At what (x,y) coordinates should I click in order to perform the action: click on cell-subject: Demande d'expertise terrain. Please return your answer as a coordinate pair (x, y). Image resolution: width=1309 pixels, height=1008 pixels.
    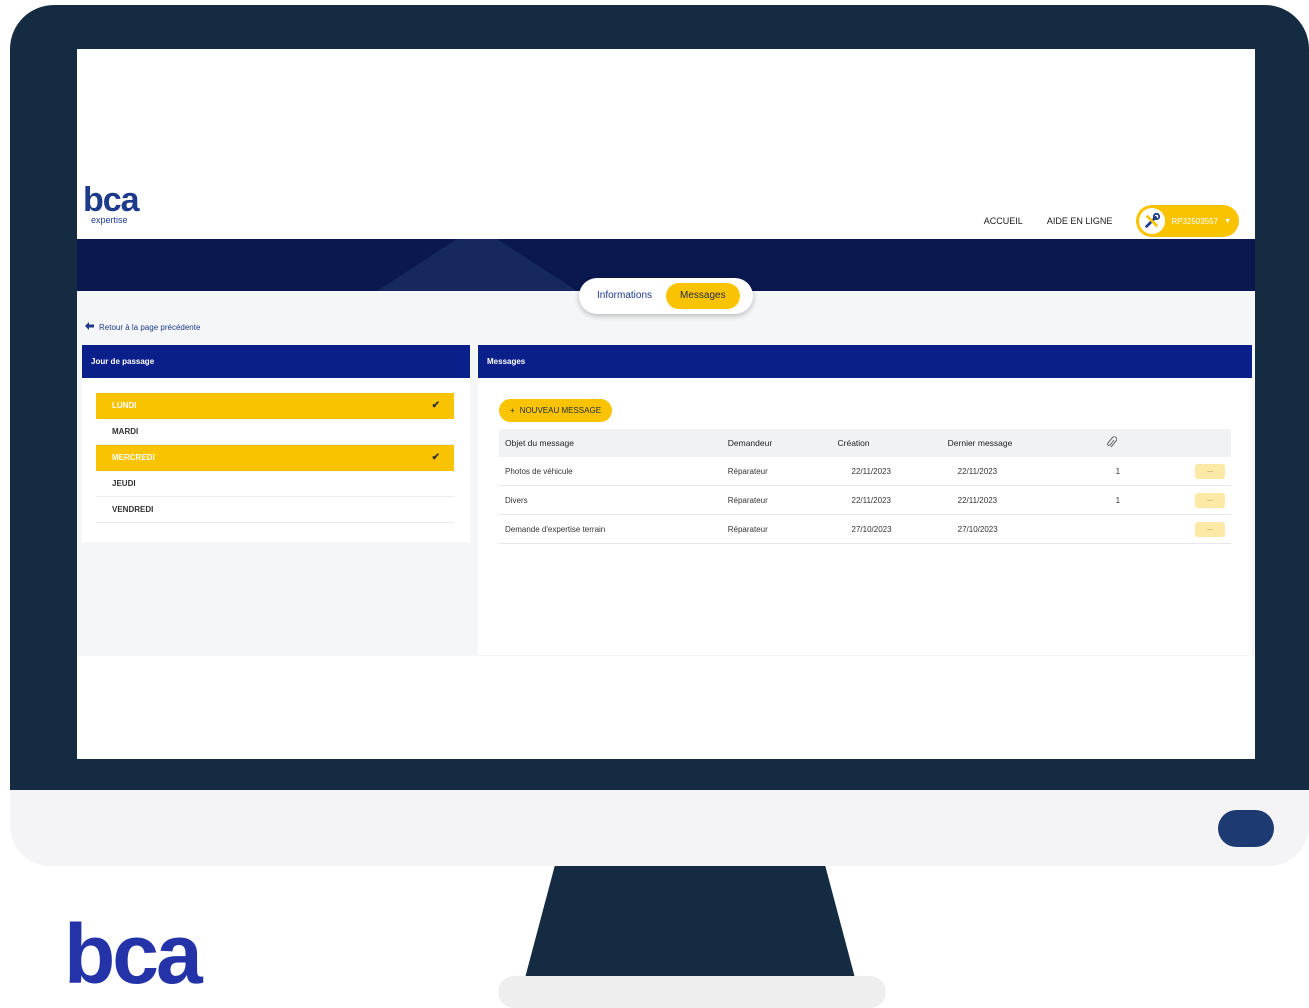
    Looking at the image, I should click on (610, 529).